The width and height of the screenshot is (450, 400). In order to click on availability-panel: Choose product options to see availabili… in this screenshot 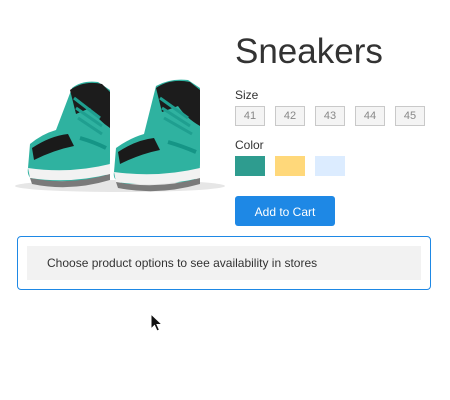, I will do `click(224, 263)`.